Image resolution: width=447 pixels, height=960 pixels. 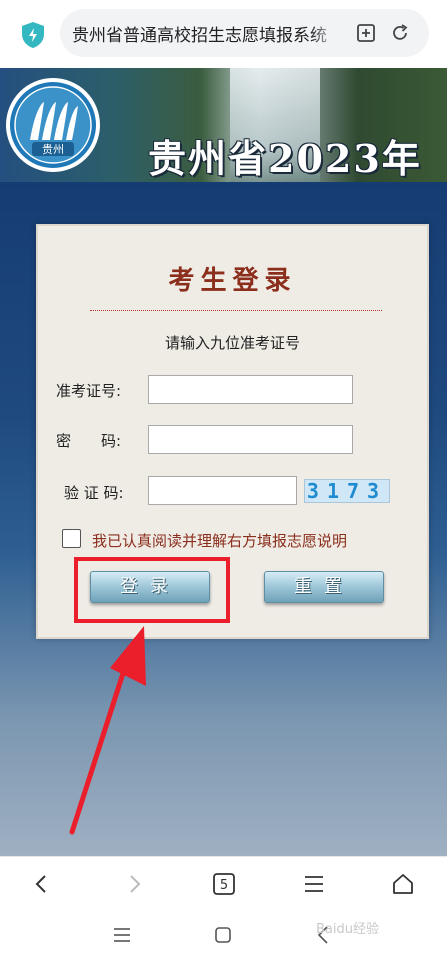 I want to click on baidu-watermark: Baidu经验, so click(x=347, y=929).